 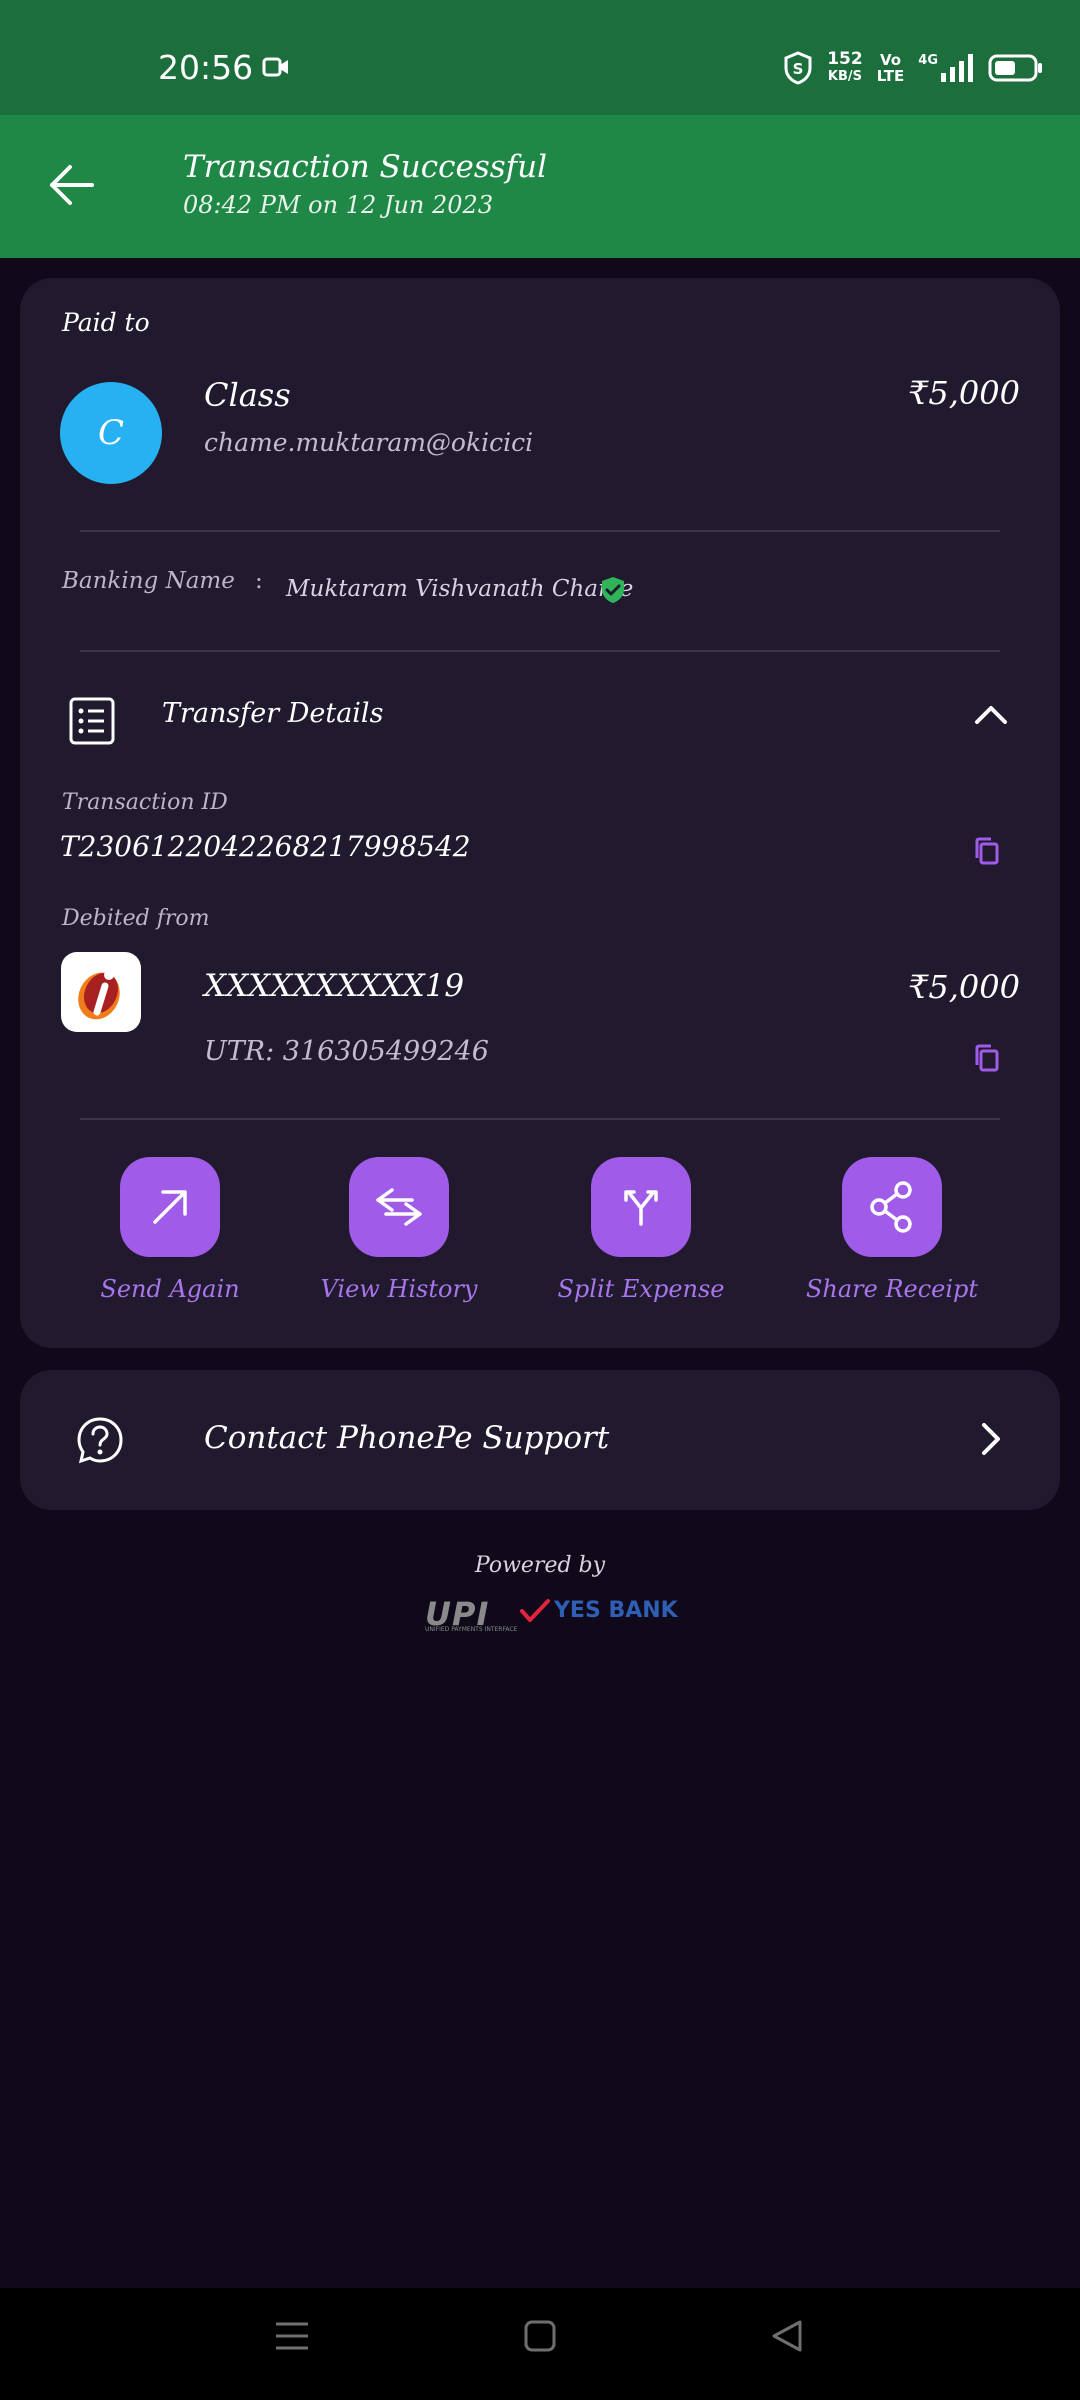 I want to click on yes-bank-text: YES BANK, so click(x=616, y=1610).